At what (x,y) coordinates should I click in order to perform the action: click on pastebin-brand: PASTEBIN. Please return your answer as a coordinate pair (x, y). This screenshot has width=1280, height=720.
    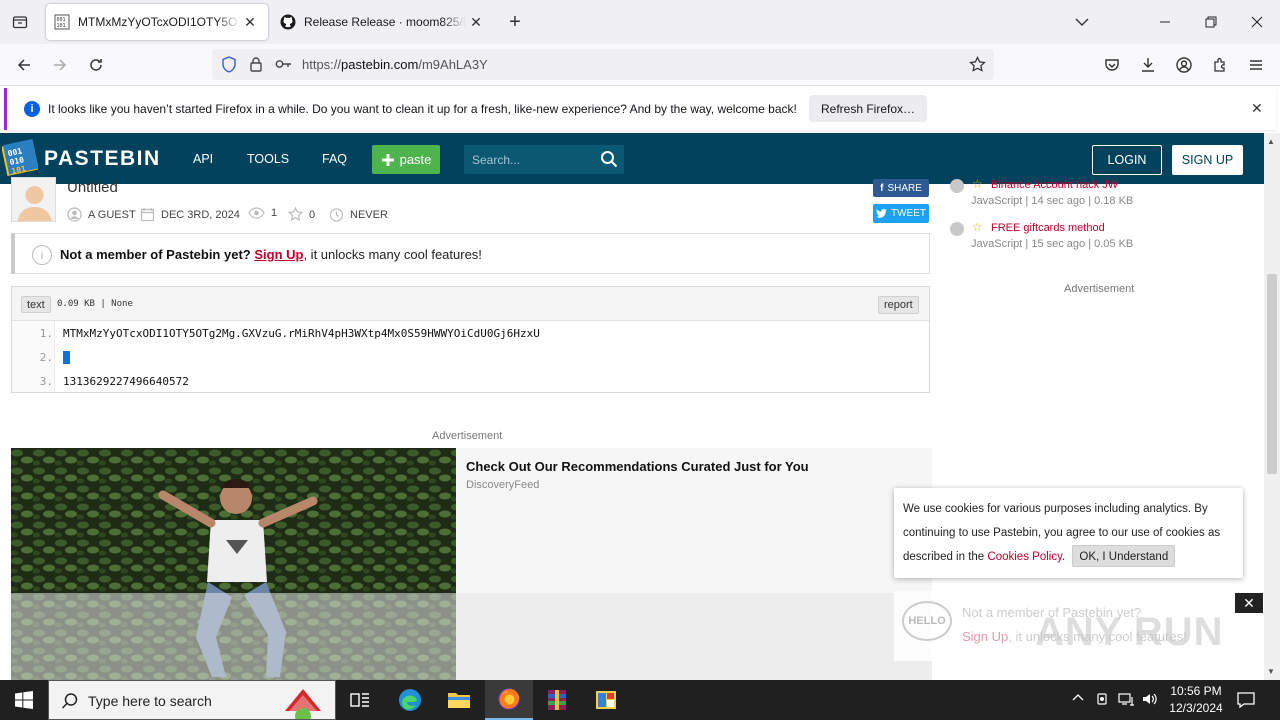
    Looking at the image, I should click on (102, 159).